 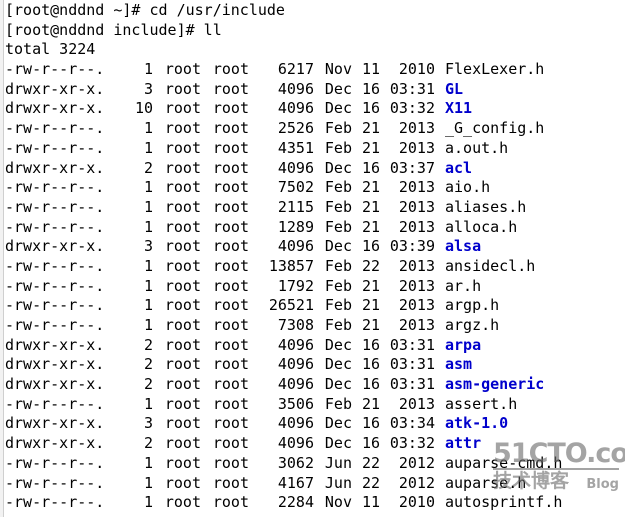 I want to click on listing-cell-size: 4351, so click(x=295, y=147).